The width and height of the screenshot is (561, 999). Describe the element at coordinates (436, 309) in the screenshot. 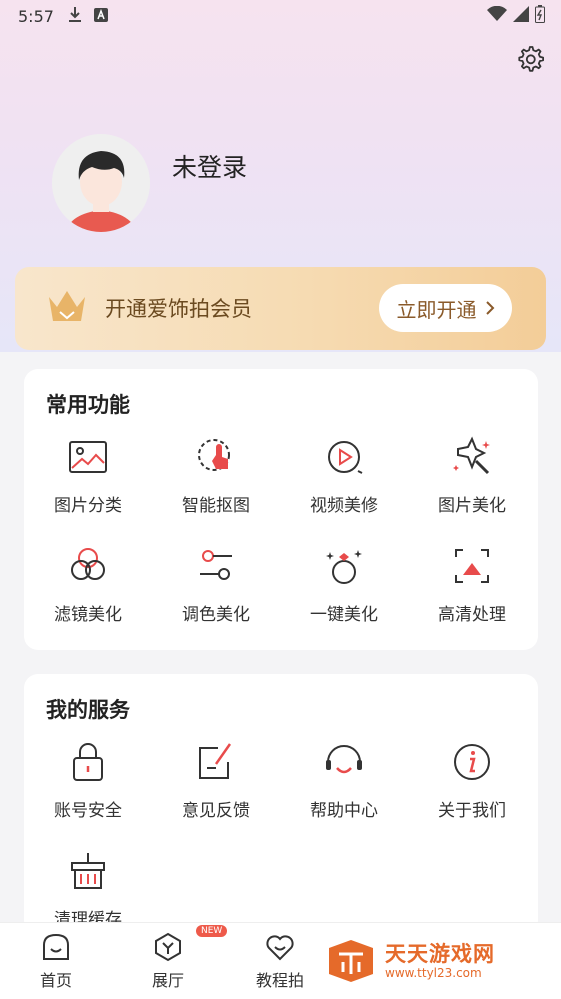

I see `vip-open-button-label: 立即开通` at that location.